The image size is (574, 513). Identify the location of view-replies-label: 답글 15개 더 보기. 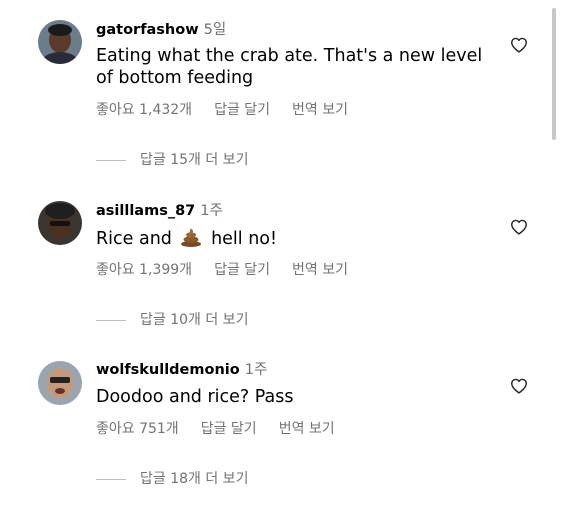
(194, 160).